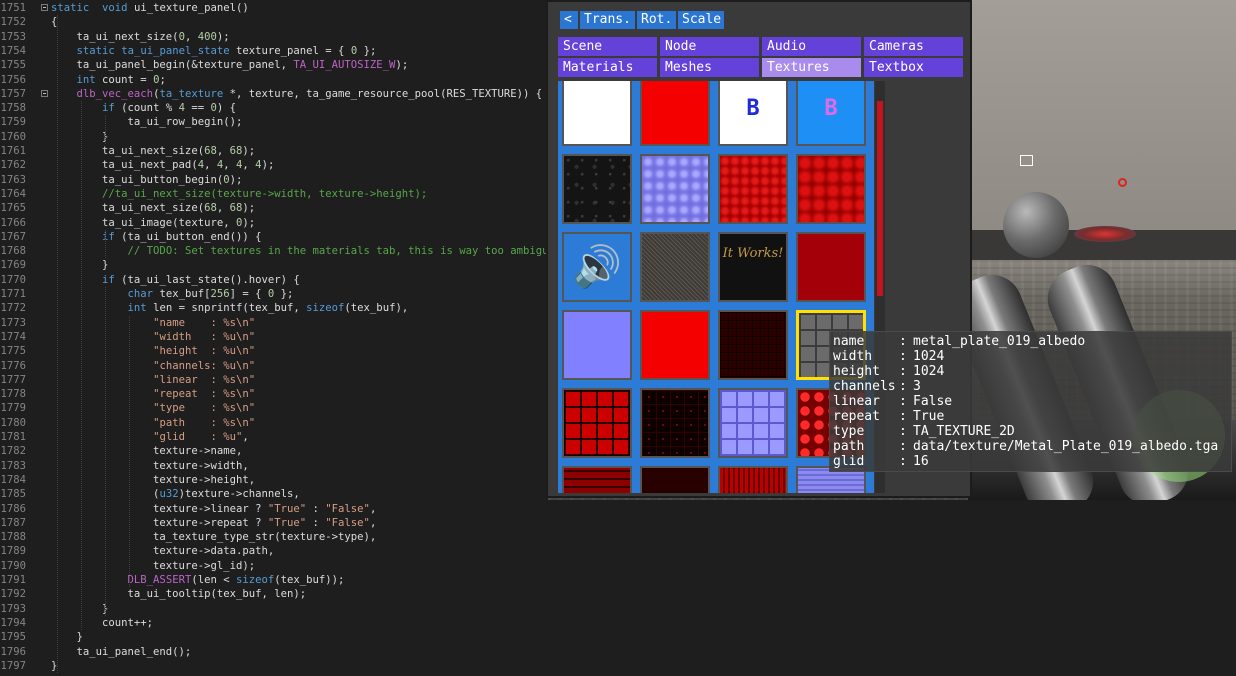 This screenshot has width=1236, height=676. Describe the element at coordinates (274, 122) in the screenshot. I see `code-line: 1759 ta_ui_row_begin();` at that location.